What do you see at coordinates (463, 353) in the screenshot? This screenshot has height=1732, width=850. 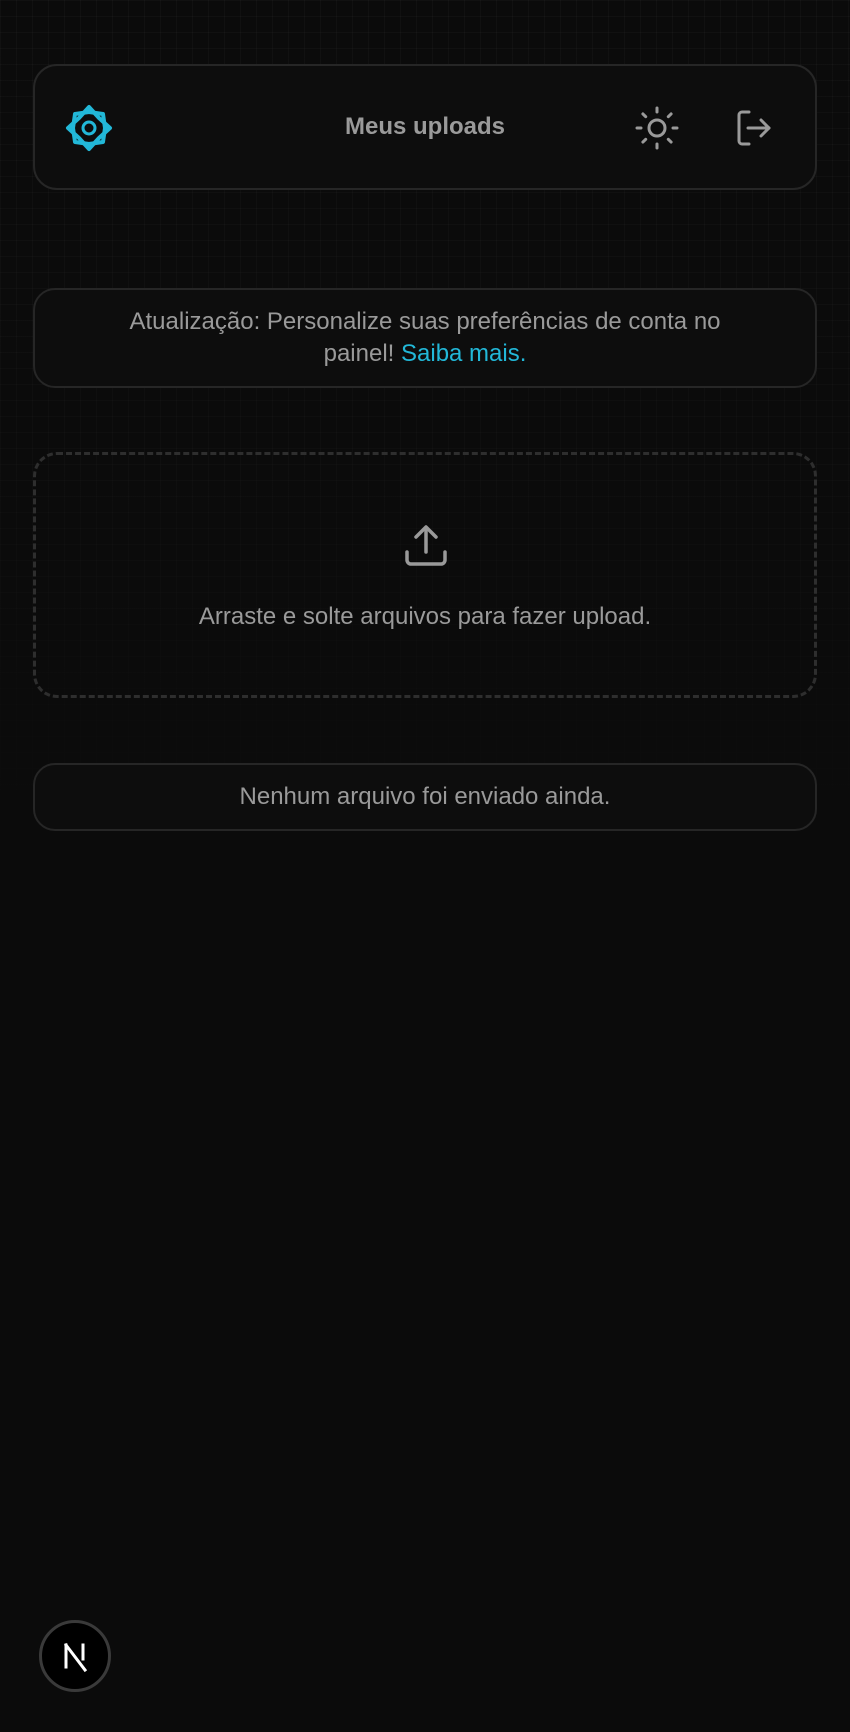 I see `learn-more-link: Saiba mais.` at bounding box center [463, 353].